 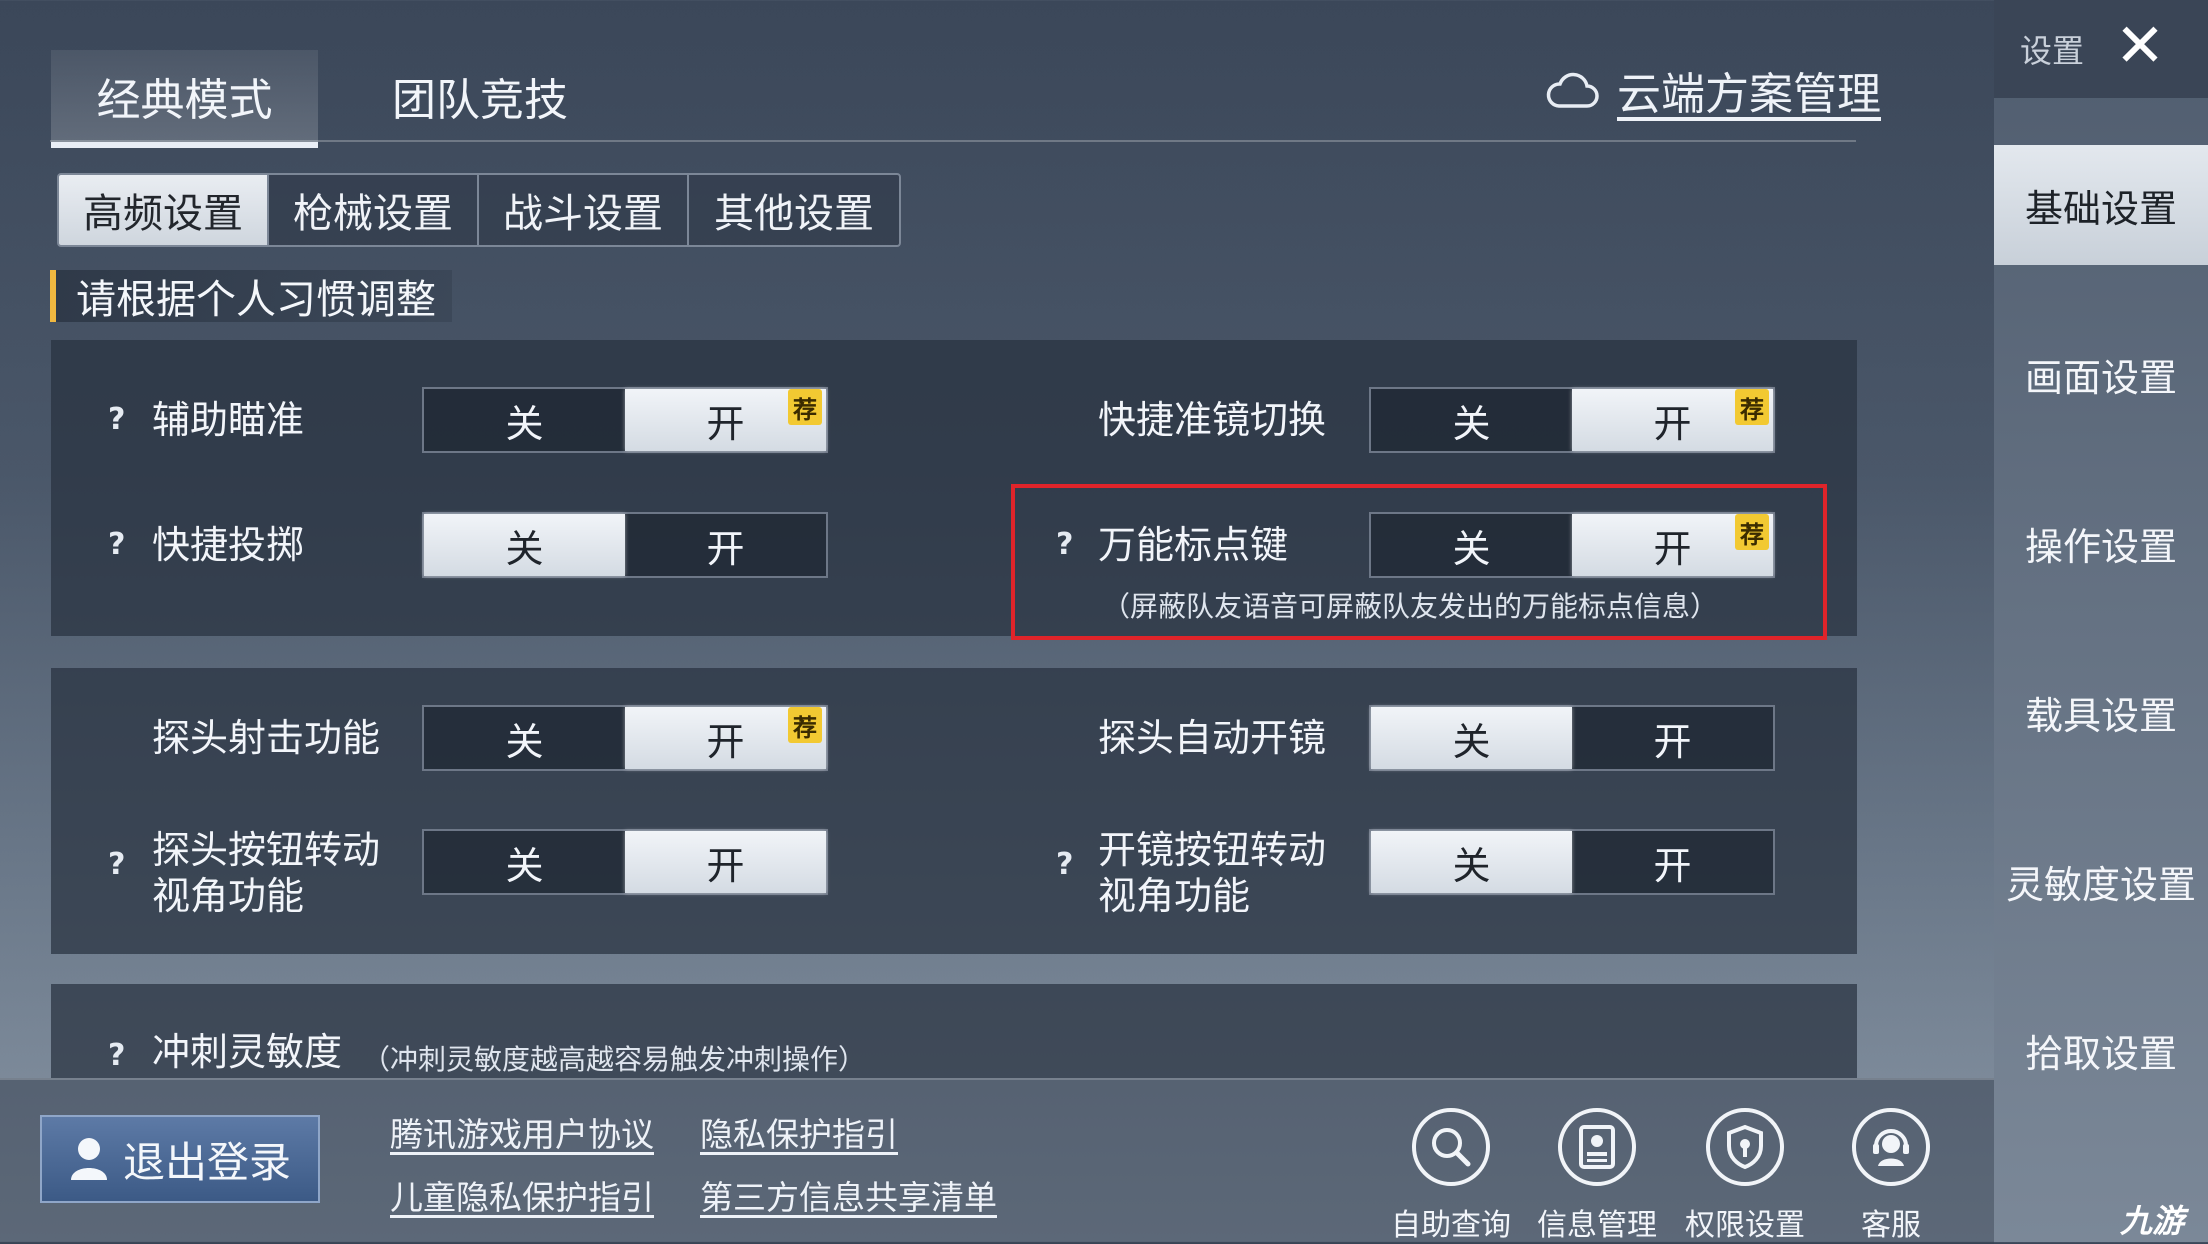 What do you see at coordinates (2101, 543) in the screenshot?
I see `sidebar-item-controls: 操作设置` at bounding box center [2101, 543].